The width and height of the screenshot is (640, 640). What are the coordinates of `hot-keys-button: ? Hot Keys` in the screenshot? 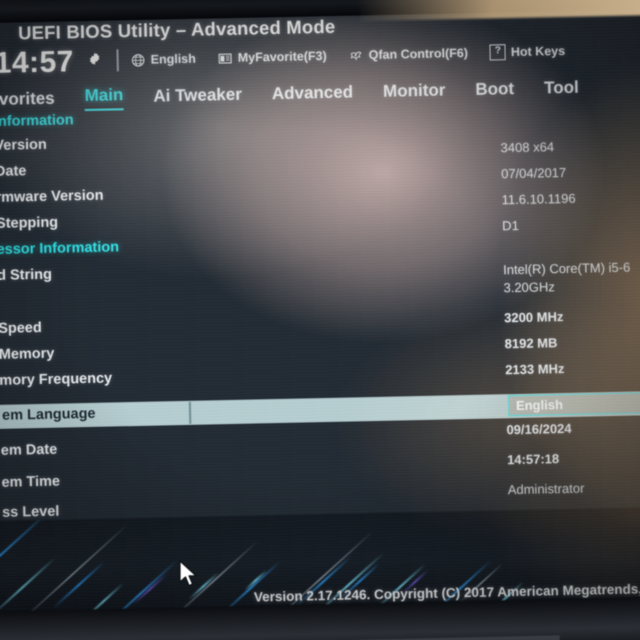 It's located at (527, 52).